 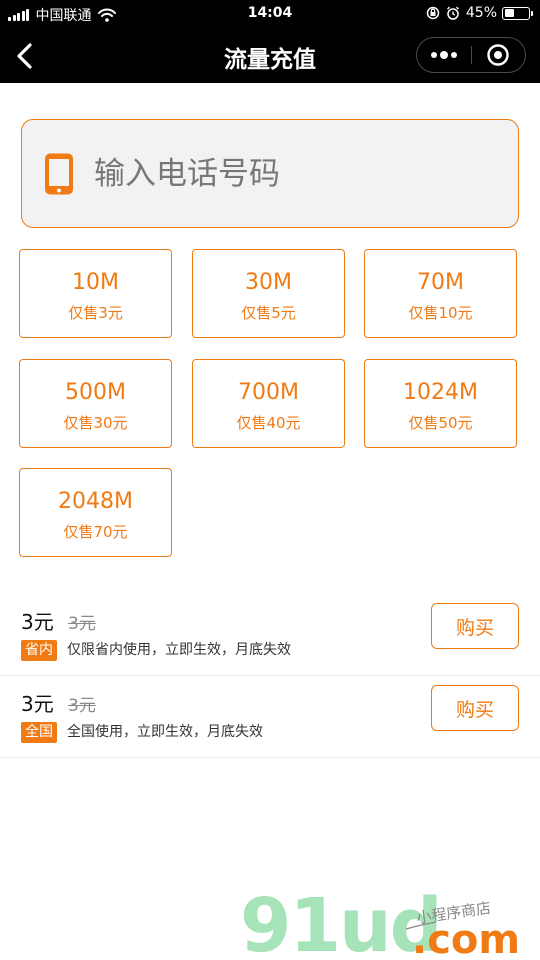 I want to click on package-price: 仅售3元, so click(x=95, y=313).